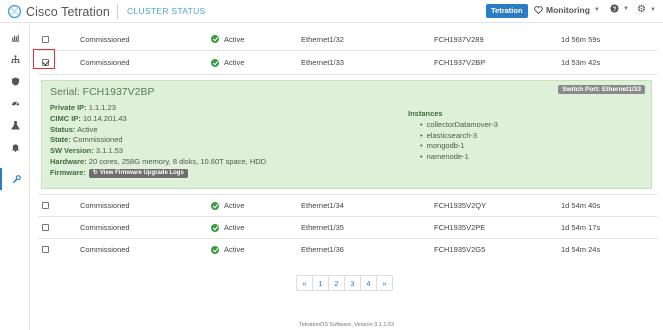  I want to click on switch-port-badge: Switch Port: Ethernet1/33, so click(601, 89).